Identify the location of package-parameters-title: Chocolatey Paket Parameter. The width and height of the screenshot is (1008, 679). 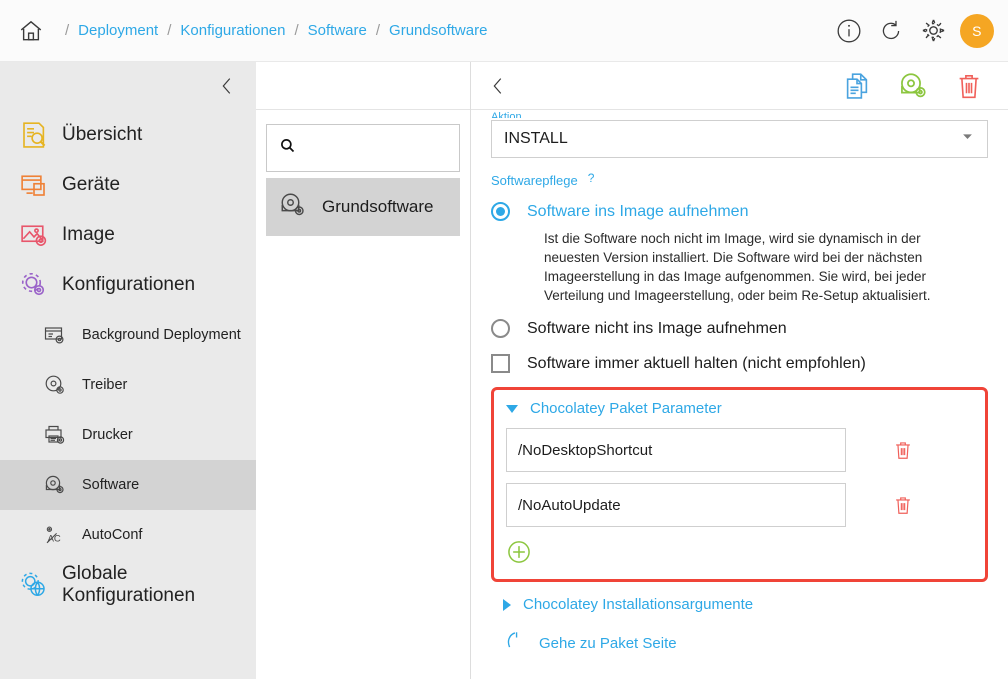
(626, 408).